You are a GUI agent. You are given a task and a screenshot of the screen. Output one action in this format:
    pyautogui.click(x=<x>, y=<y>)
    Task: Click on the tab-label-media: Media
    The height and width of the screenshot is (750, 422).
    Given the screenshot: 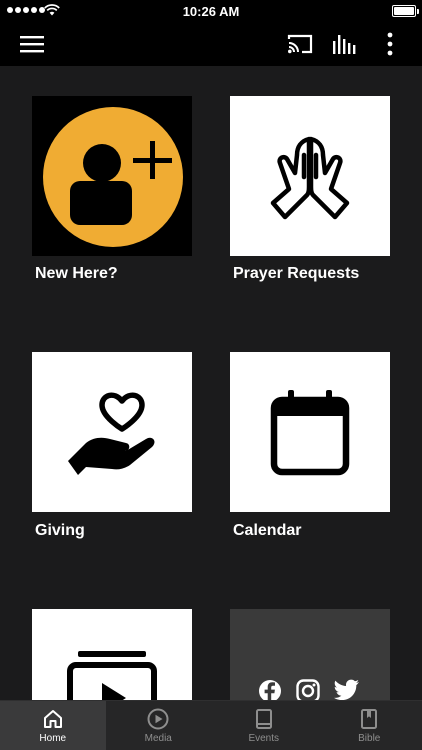 What is the action you would take?
    pyautogui.click(x=158, y=738)
    